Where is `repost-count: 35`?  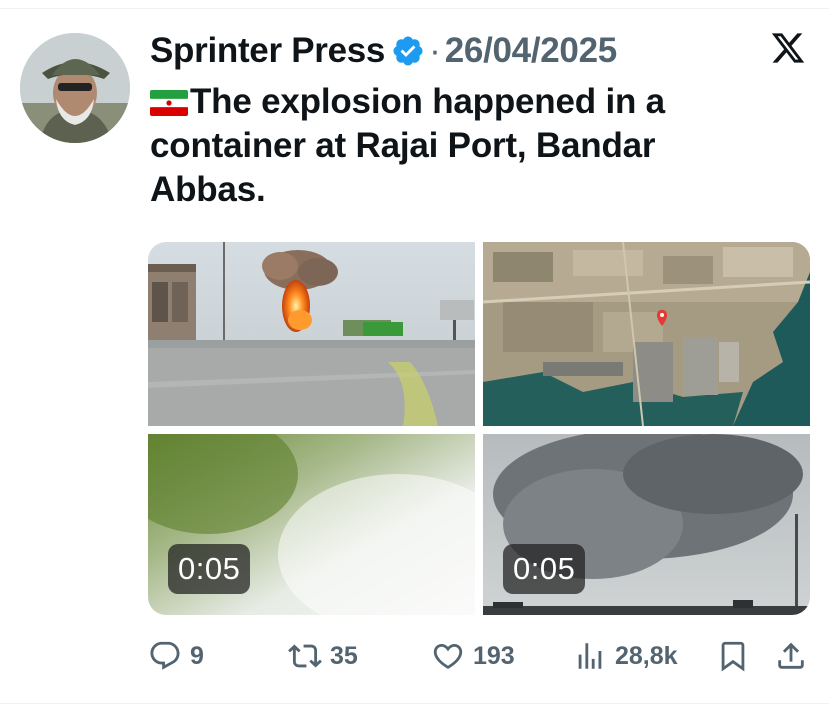
repost-count: 35 is located at coordinates (344, 655).